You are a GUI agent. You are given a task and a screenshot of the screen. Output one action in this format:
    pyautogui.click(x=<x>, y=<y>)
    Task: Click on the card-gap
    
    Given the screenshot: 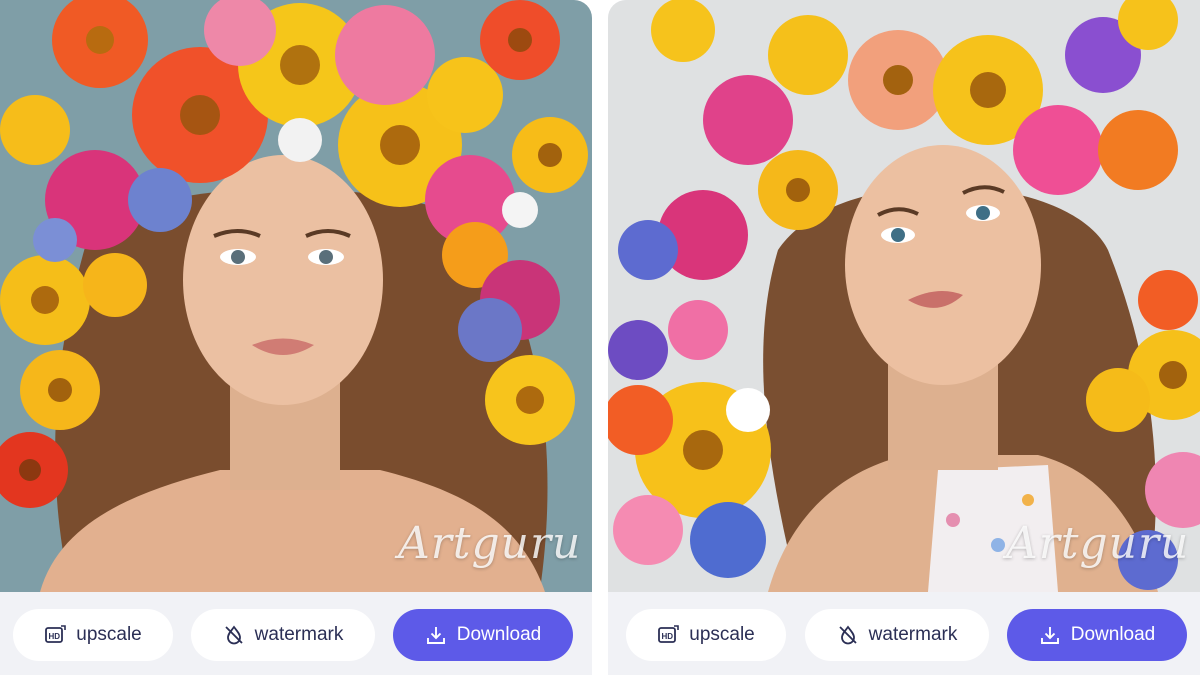 What is the action you would take?
    pyautogui.click(x=600, y=337)
    